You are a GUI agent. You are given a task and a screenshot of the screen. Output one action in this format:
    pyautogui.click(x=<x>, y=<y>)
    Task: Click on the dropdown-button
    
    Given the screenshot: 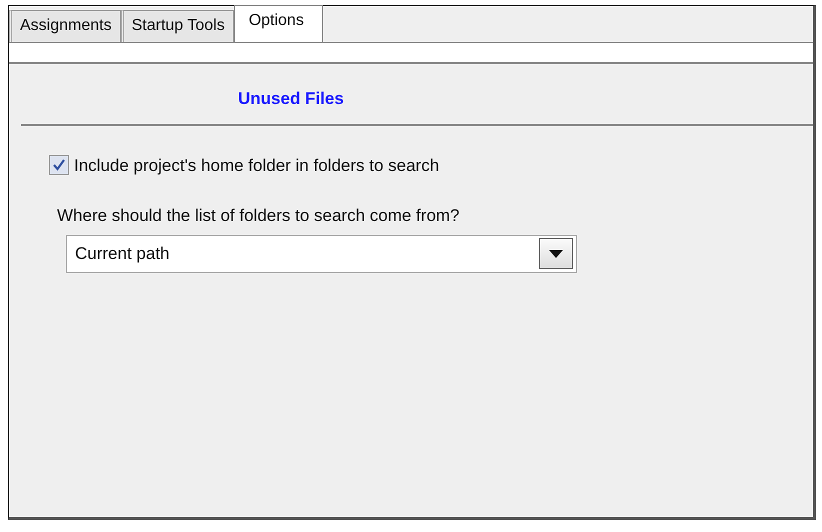 What is the action you would take?
    pyautogui.click(x=556, y=253)
    